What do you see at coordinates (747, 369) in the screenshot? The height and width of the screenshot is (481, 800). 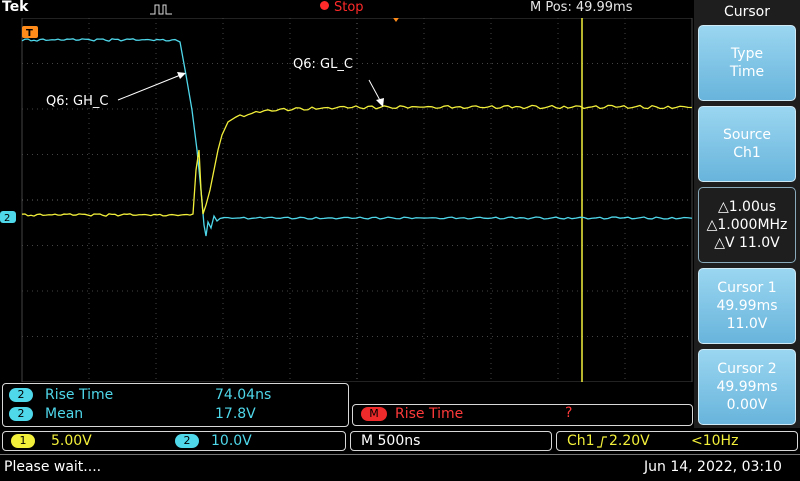 I see `menu-btn-line: Cursor 2` at bounding box center [747, 369].